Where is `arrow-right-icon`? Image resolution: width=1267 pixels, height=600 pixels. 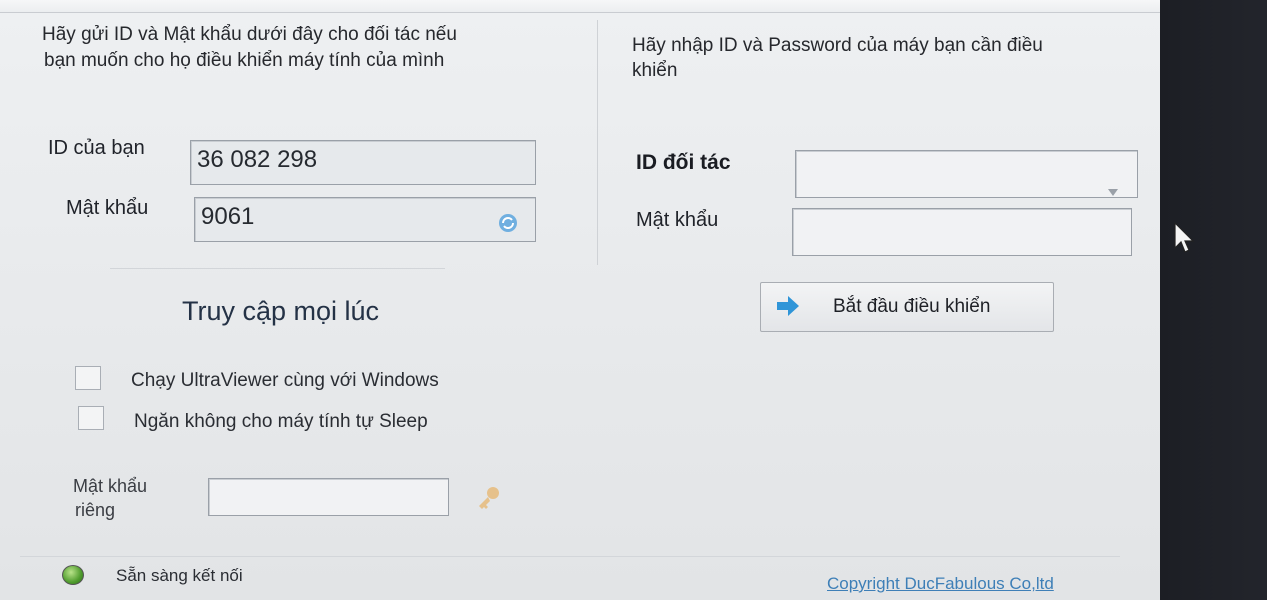 arrow-right-icon is located at coordinates (788, 306).